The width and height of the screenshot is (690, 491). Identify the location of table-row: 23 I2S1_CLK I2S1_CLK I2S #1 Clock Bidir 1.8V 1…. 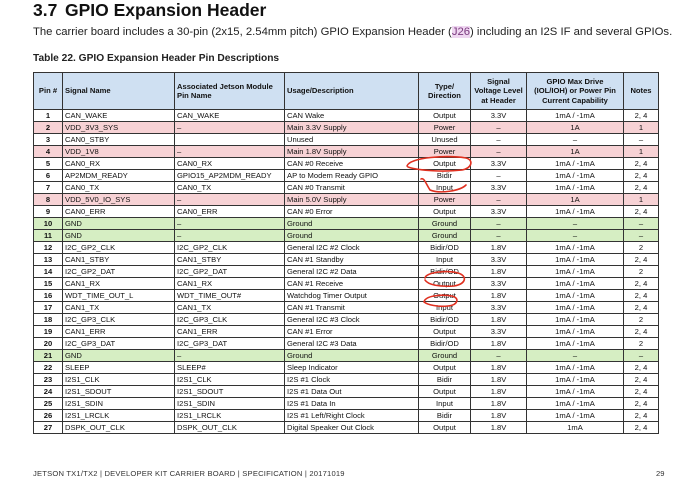
(346, 379).